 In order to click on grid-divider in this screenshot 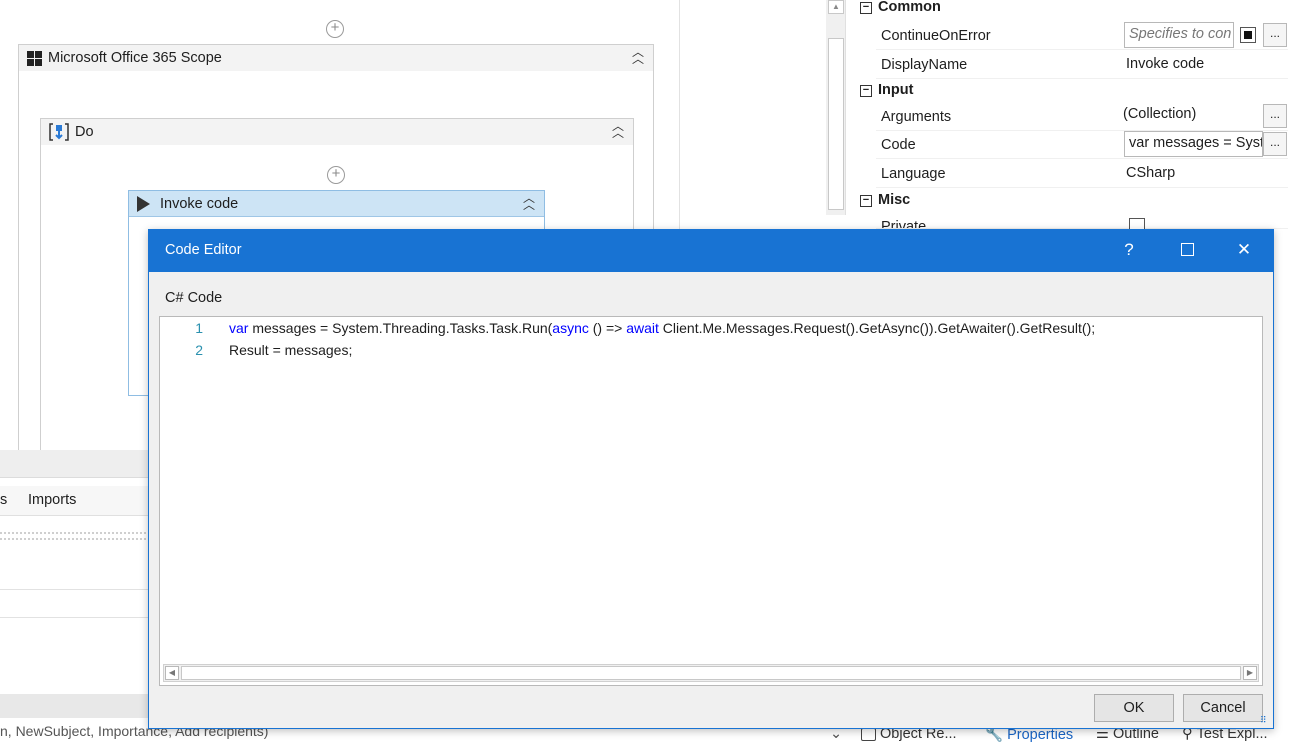, I will do `click(75, 536)`.